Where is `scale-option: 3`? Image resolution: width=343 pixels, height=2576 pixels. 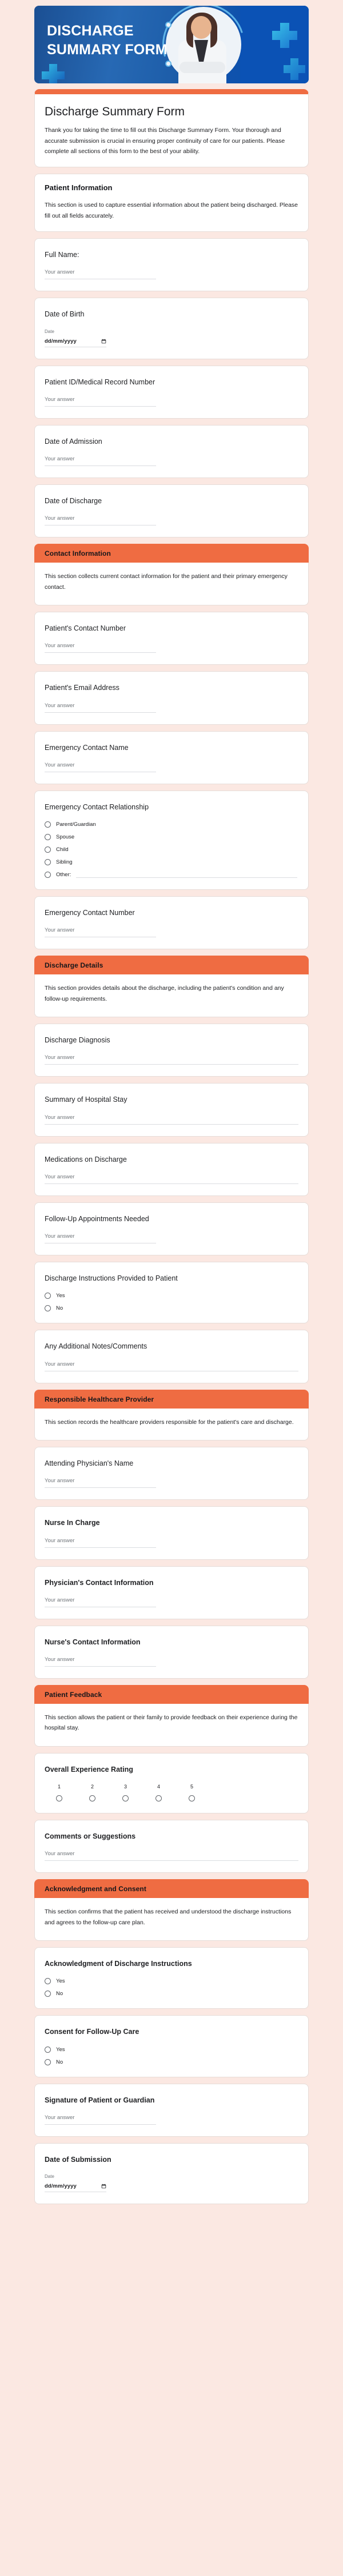 scale-option: 3 is located at coordinates (125, 1792).